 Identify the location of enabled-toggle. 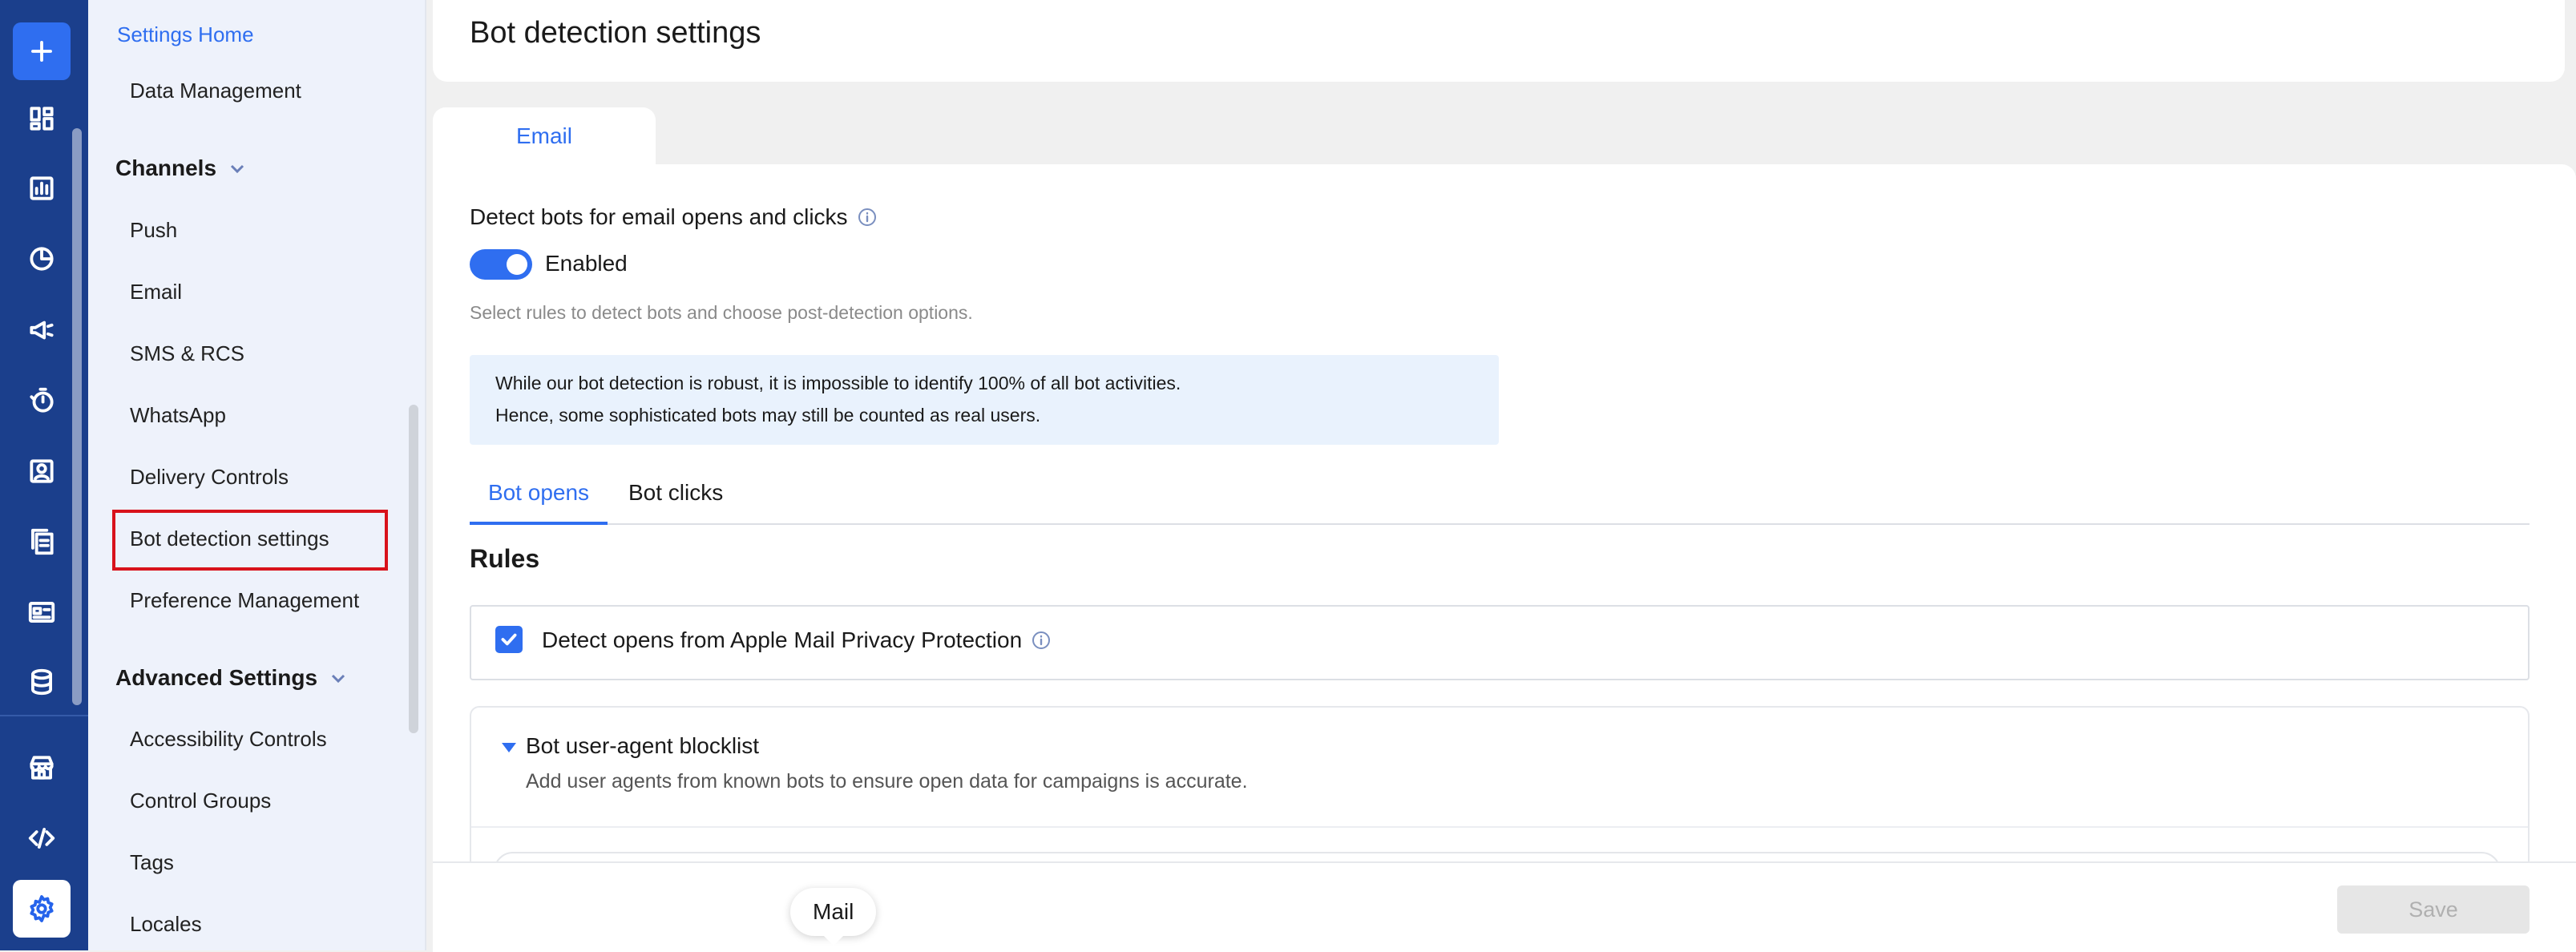
(501, 264).